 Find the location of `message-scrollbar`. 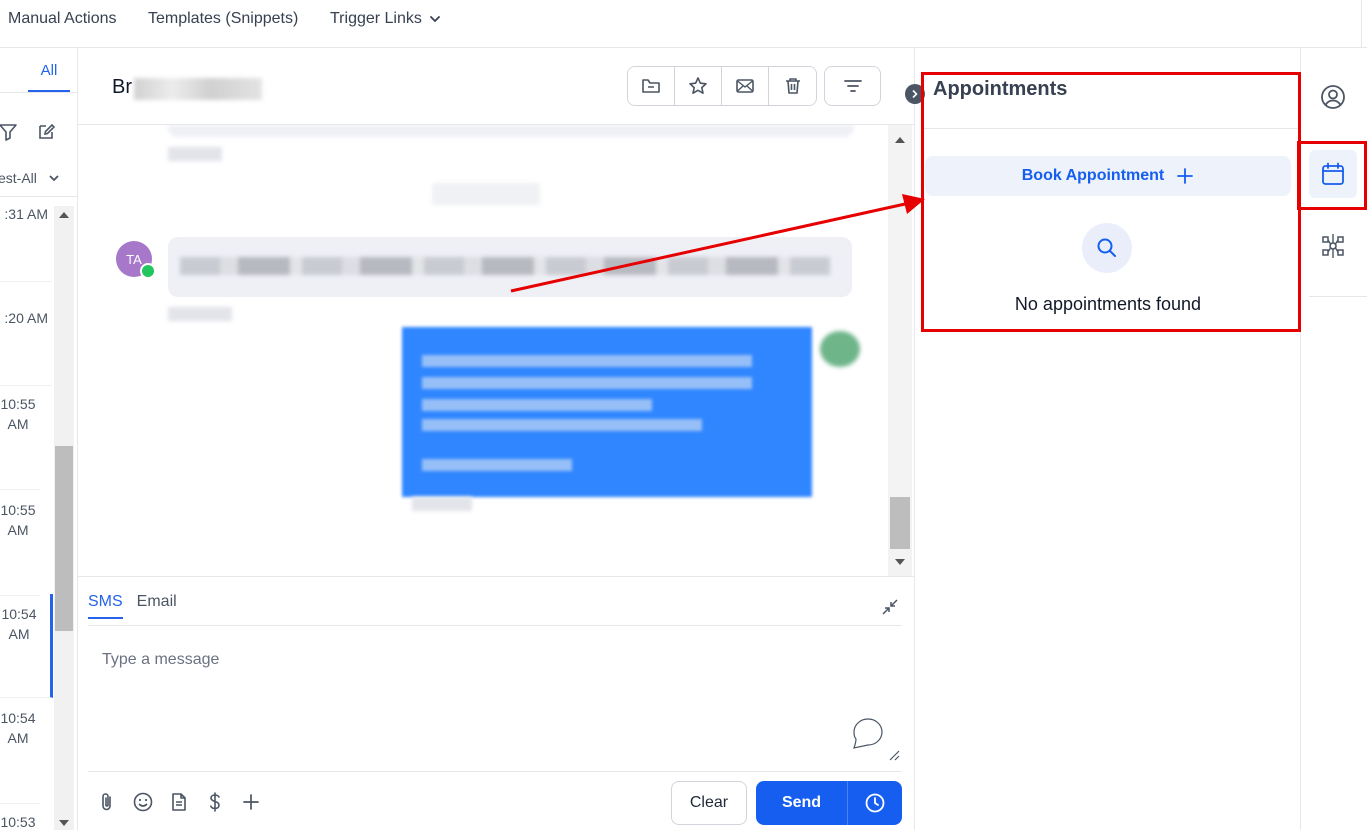

message-scrollbar is located at coordinates (900, 350).